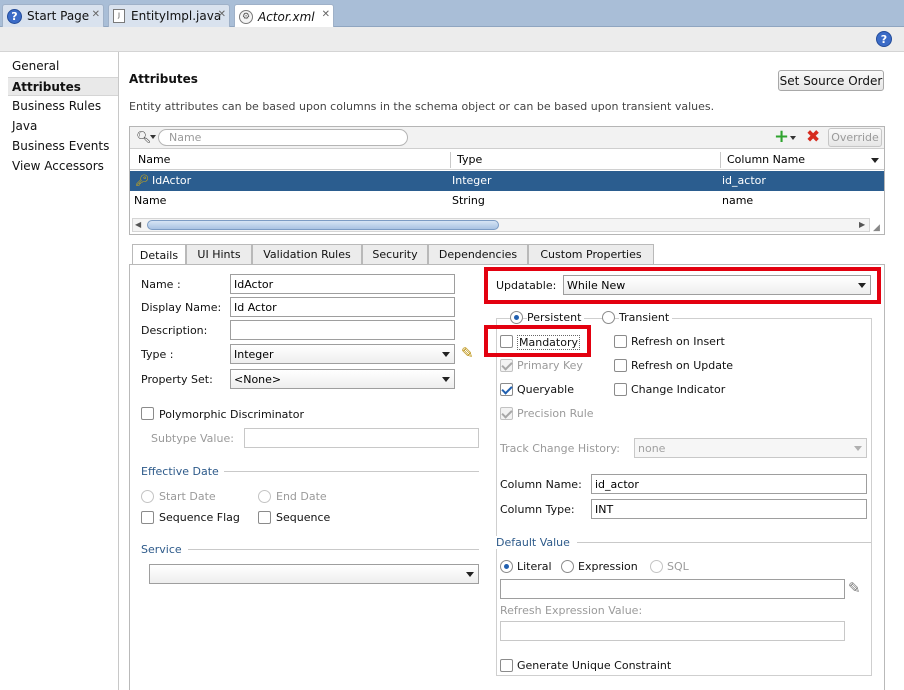 This screenshot has width=904, height=690. I want to click on default-value-field, so click(672, 589).